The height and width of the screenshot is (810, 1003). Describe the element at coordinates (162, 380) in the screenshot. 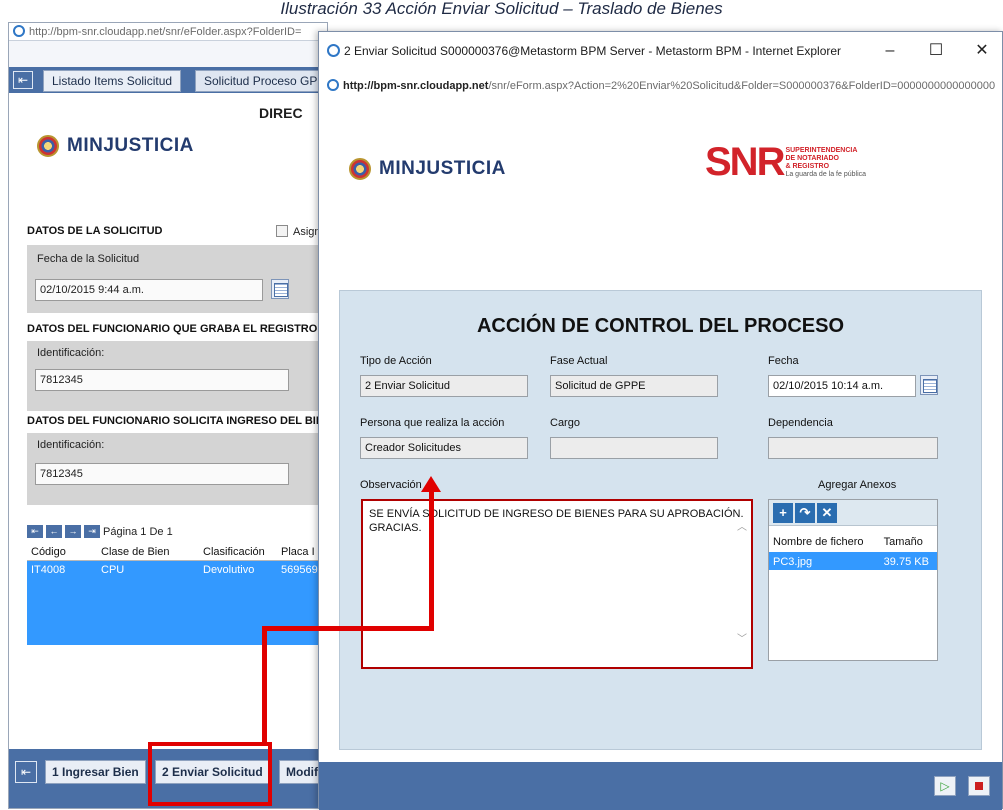

I see `ident-field: 7812345` at that location.